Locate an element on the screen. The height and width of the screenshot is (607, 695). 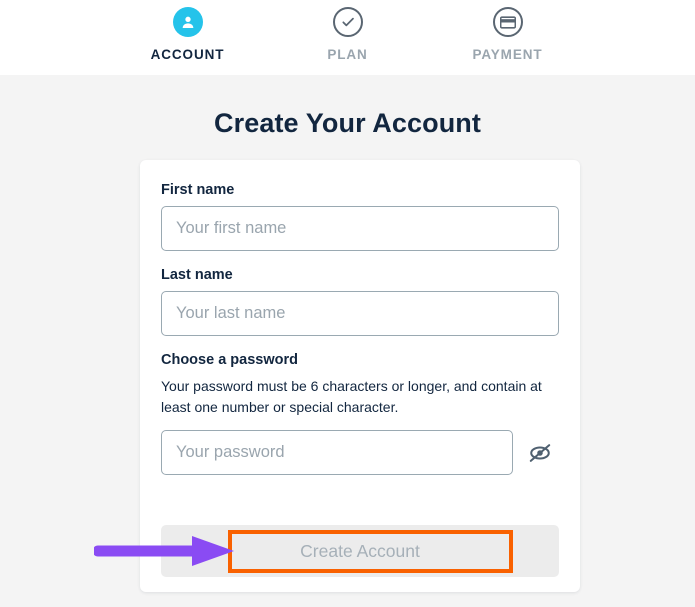
password-input-row is located at coordinates (360, 453).